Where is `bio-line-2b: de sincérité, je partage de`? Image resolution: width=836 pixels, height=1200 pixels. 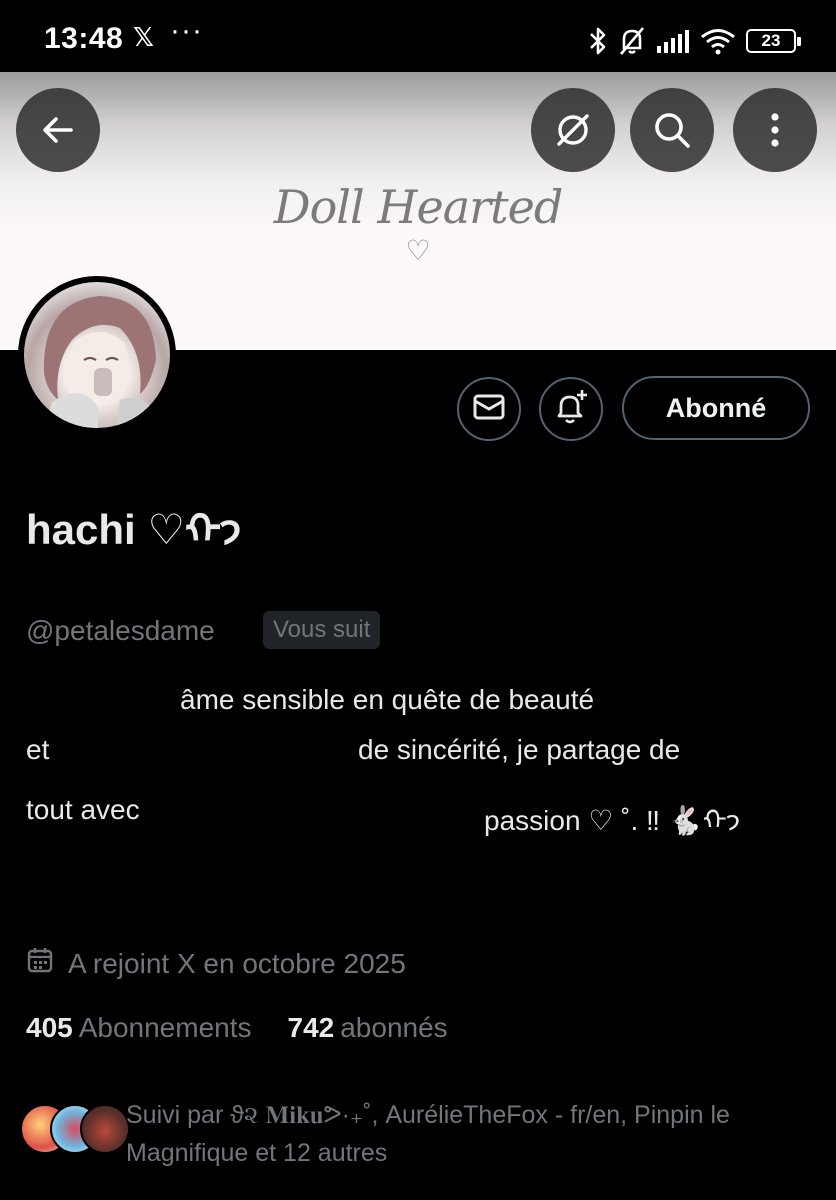
bio-line-2b: de sincérité, je partage de is located at coordinates (519, 749).